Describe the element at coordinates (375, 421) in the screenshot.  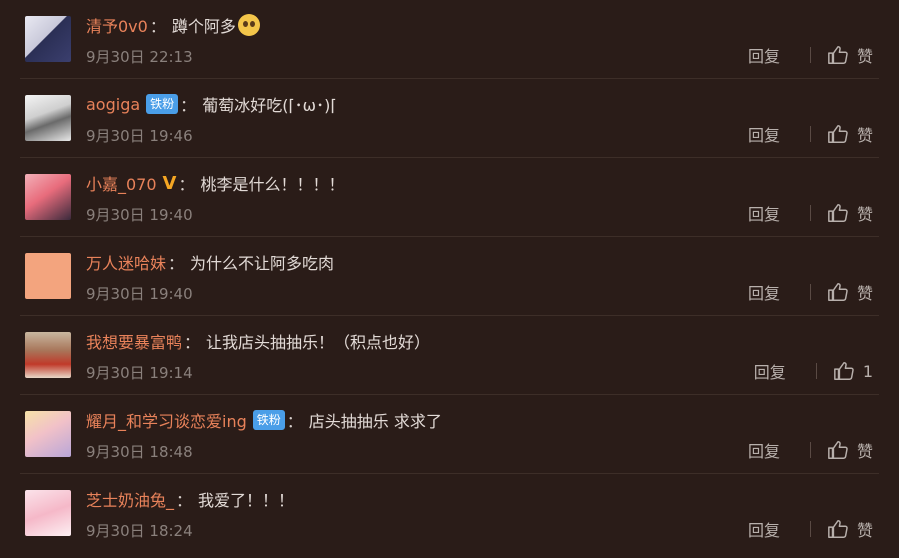
I see `comment-text: 店头抽抽乐 求求了` at that location.